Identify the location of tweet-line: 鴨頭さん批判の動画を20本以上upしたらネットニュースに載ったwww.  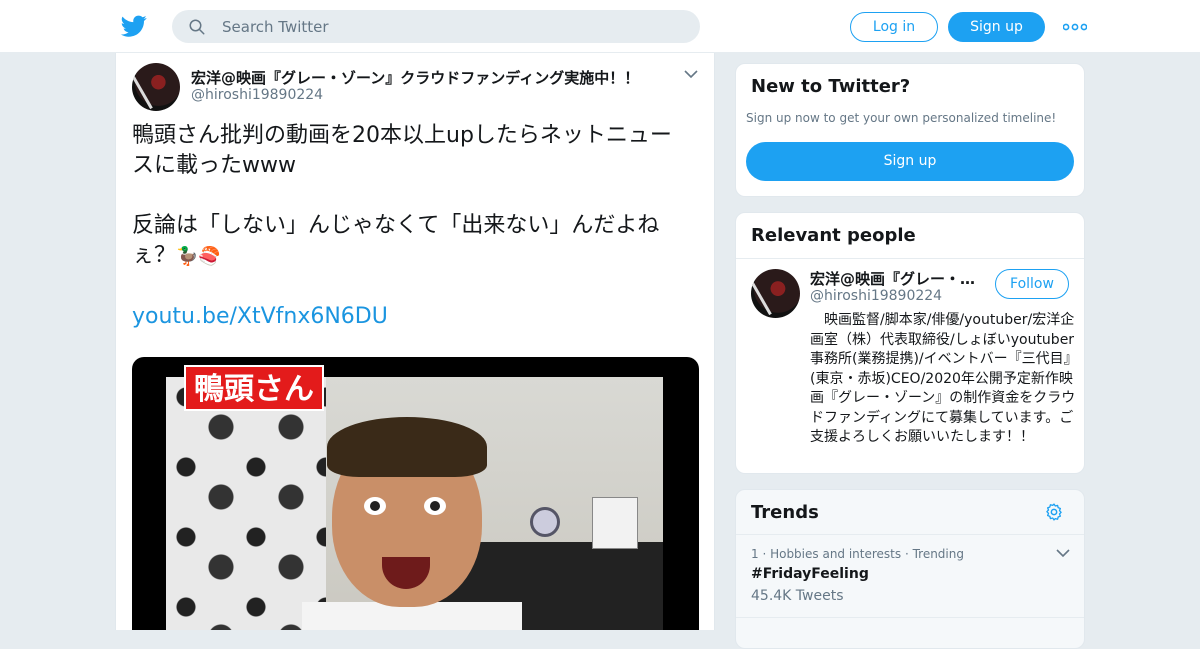
(402, 150).